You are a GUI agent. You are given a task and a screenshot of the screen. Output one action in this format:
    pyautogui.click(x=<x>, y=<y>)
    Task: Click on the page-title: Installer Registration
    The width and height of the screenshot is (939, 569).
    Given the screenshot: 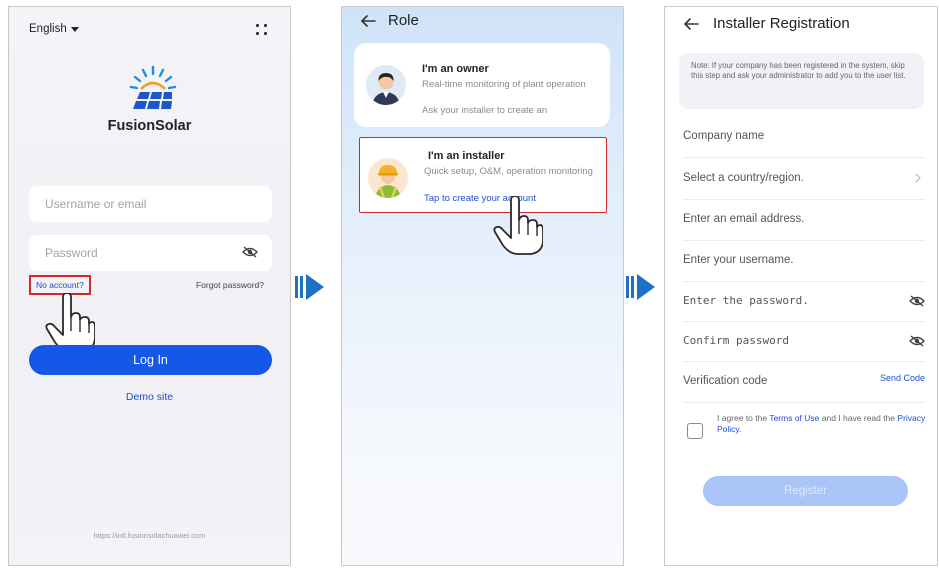 What is the action you would take?
    pyautogui.click(x=781, y=23)
    